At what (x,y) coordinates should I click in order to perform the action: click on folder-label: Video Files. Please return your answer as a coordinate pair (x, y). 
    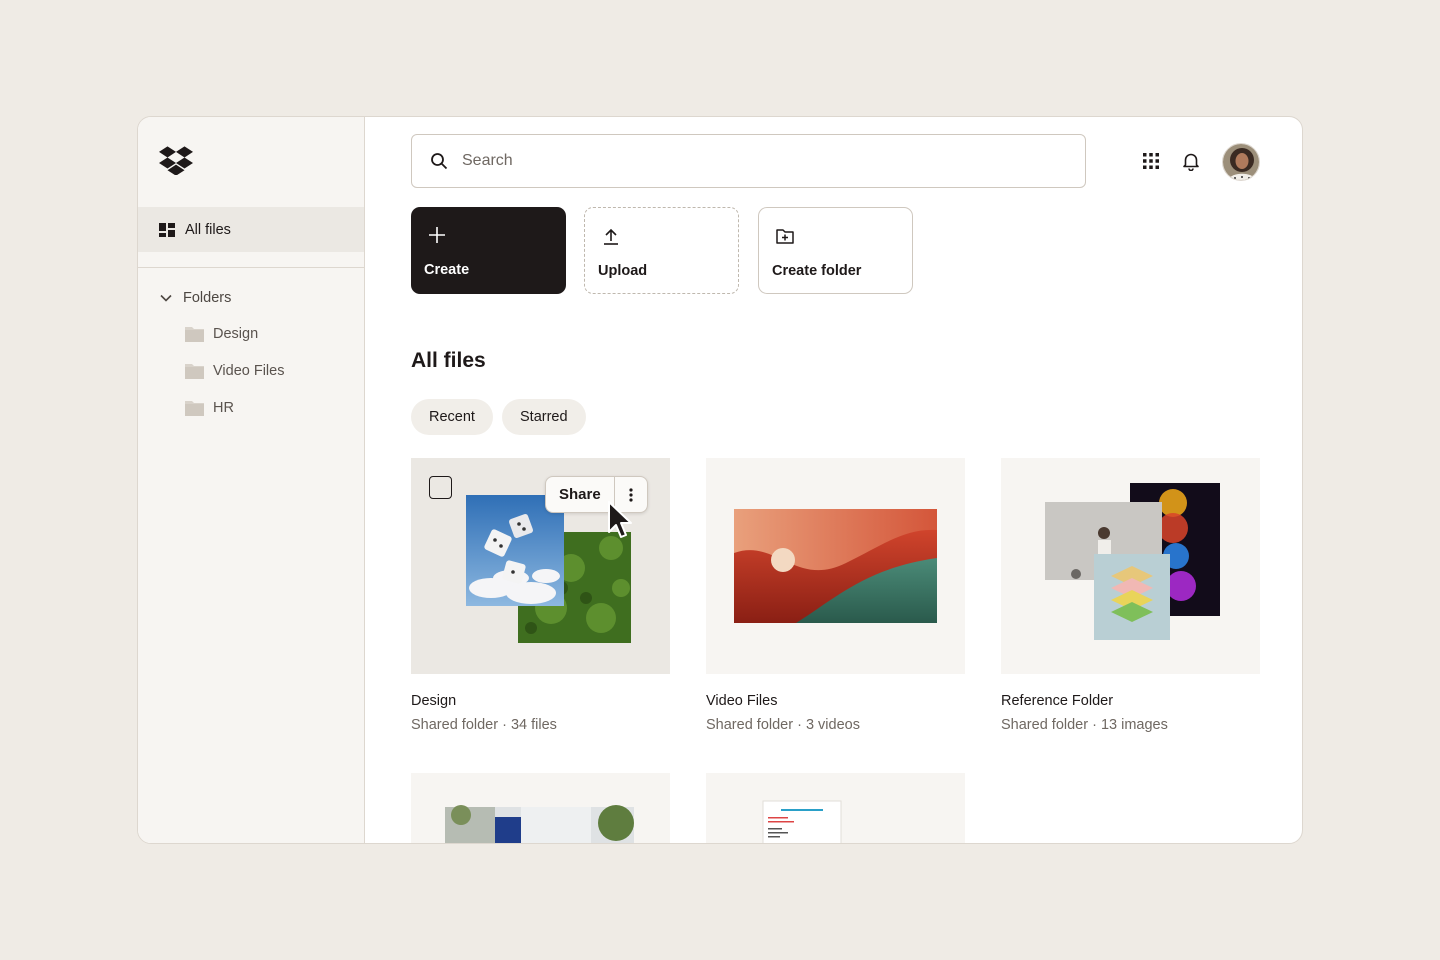
    Looking at the image, I should click on (249, 371).